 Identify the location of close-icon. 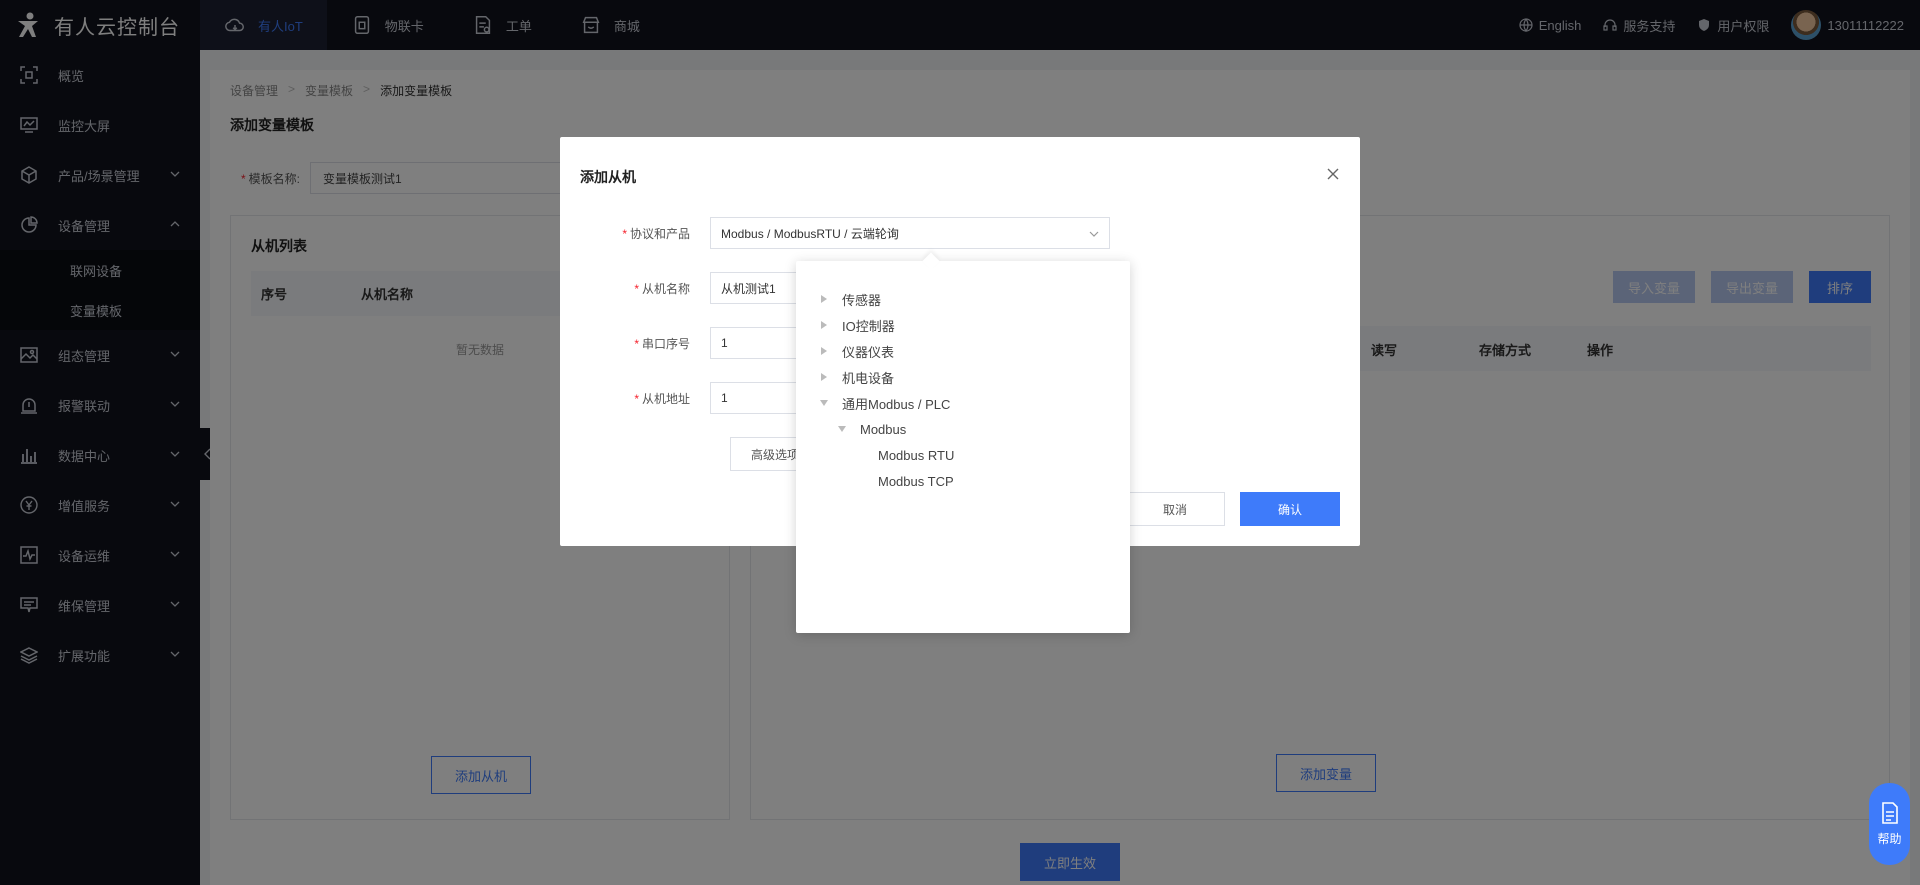
(1333, 174).